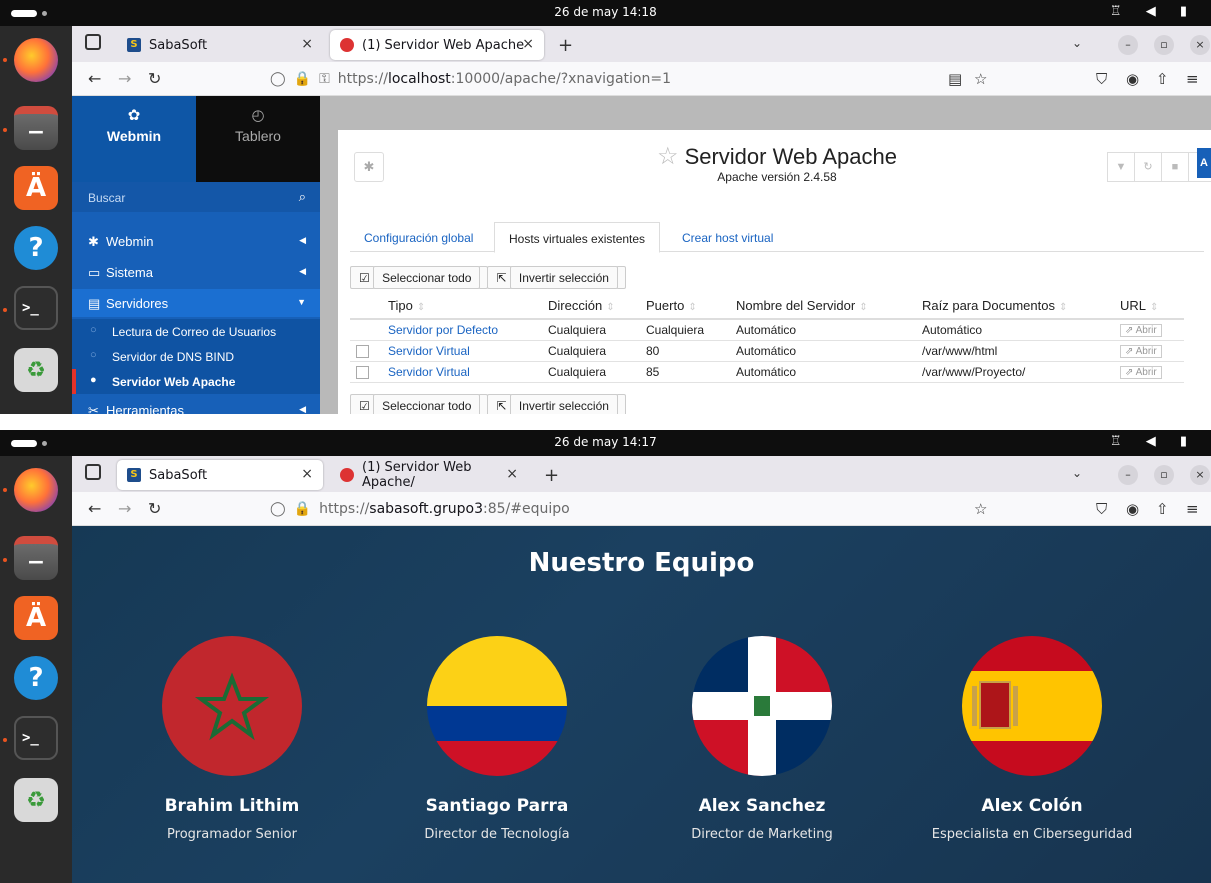 The image size is (1211, 883). What do you see at coordinates (418, 237) in the screenshot?
I see `tab-configuracion-global: Configuración global` at bounding box center [418, 237].